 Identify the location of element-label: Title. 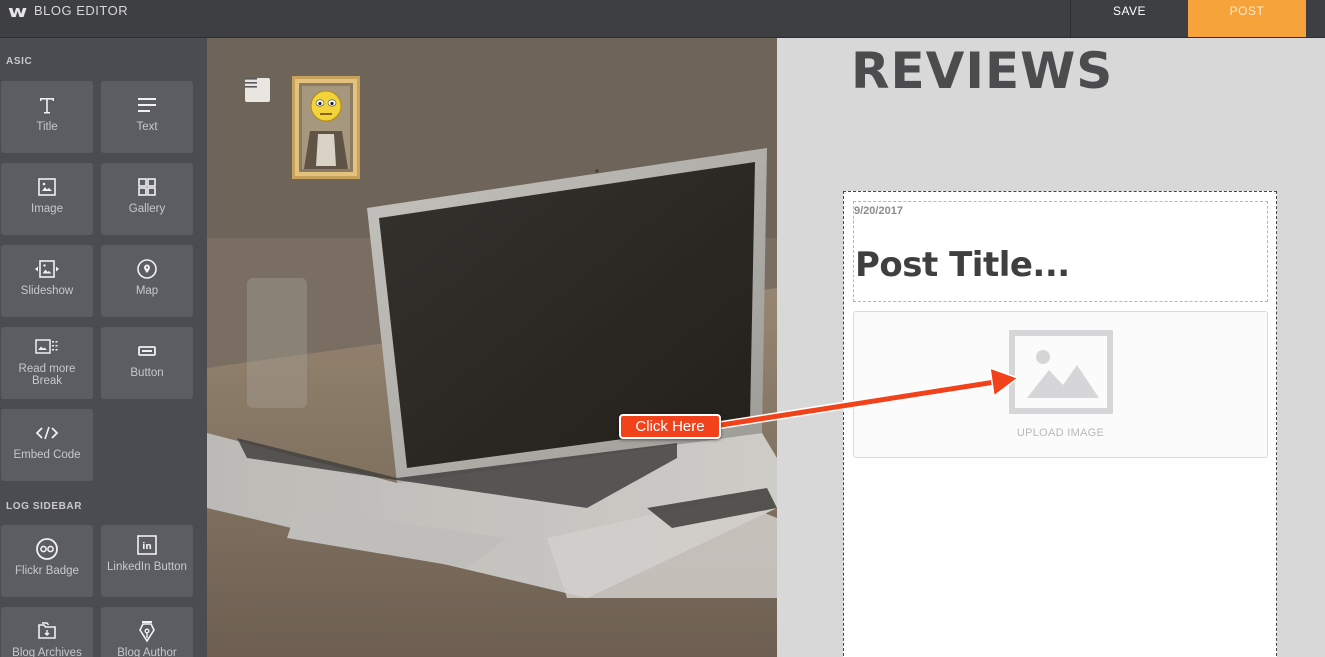
(47, 127).